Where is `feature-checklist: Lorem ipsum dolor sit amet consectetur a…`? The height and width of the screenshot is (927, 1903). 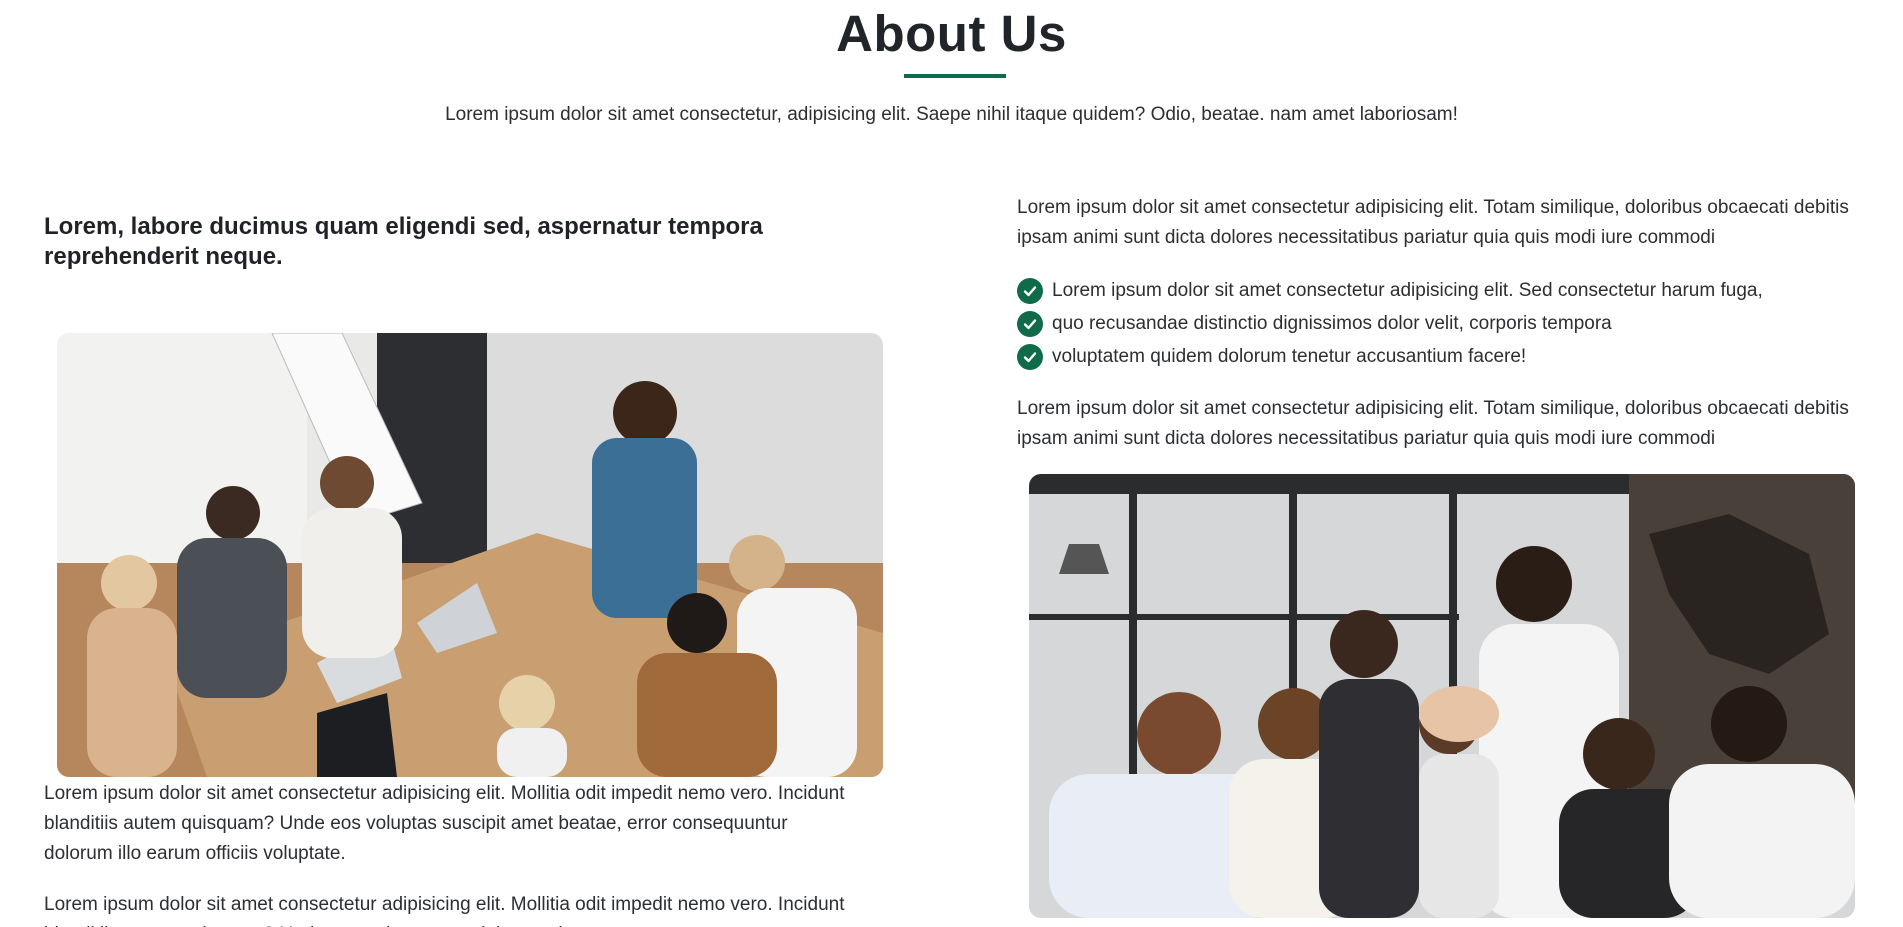
feature-checklist: Lorem ipsum dolor sit amet consectetur a… is located at coordinates (1390, 323).